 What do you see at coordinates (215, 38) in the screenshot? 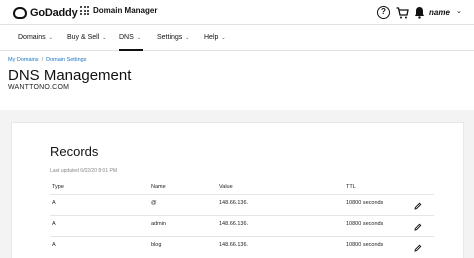
I see `nav-item-help: Help ⌄` at bounding box center [215, 38].